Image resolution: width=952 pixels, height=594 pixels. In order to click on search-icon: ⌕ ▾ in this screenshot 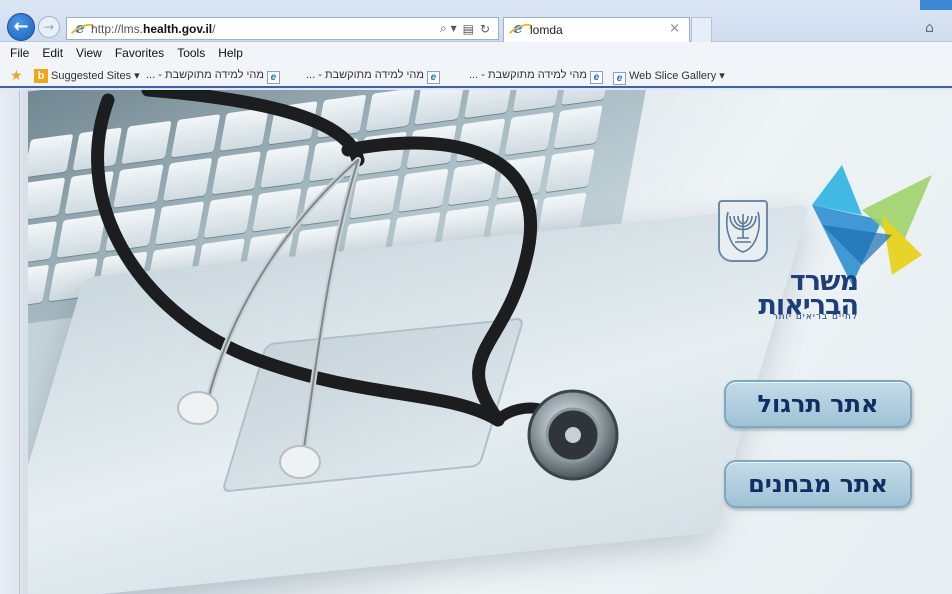, I will do `click(448, 28)`.